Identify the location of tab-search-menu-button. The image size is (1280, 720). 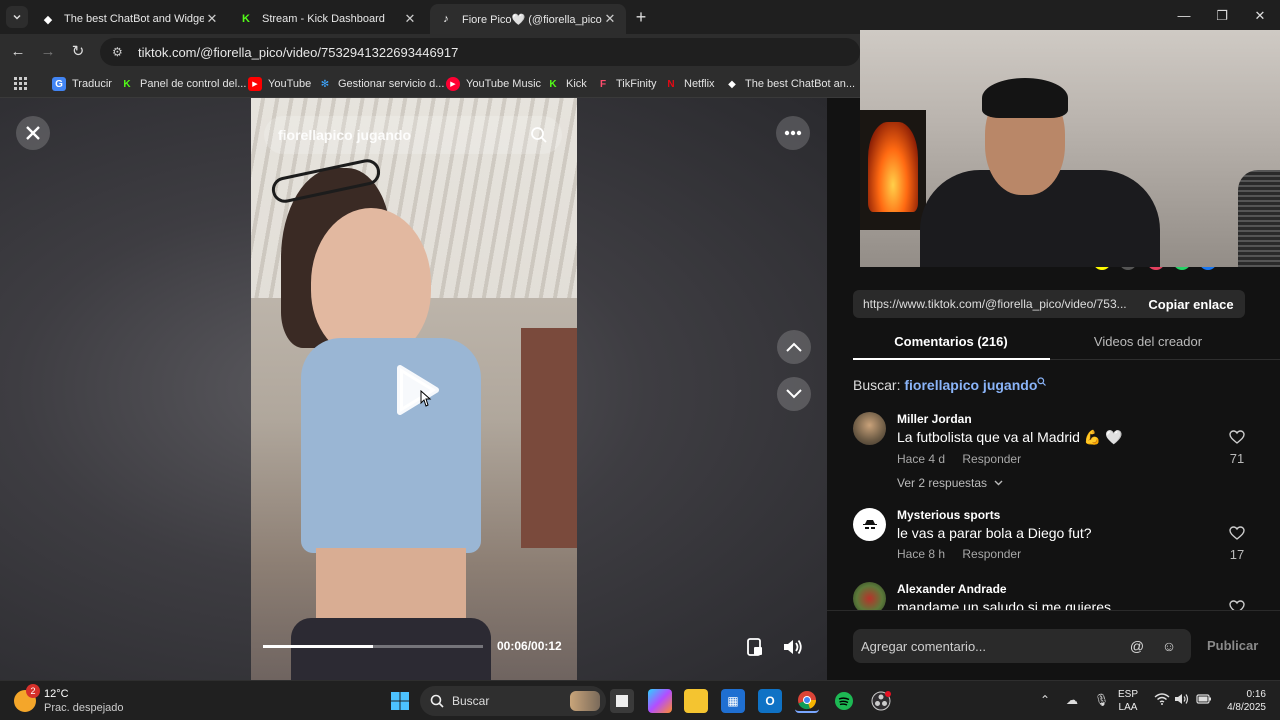
(17, 17).